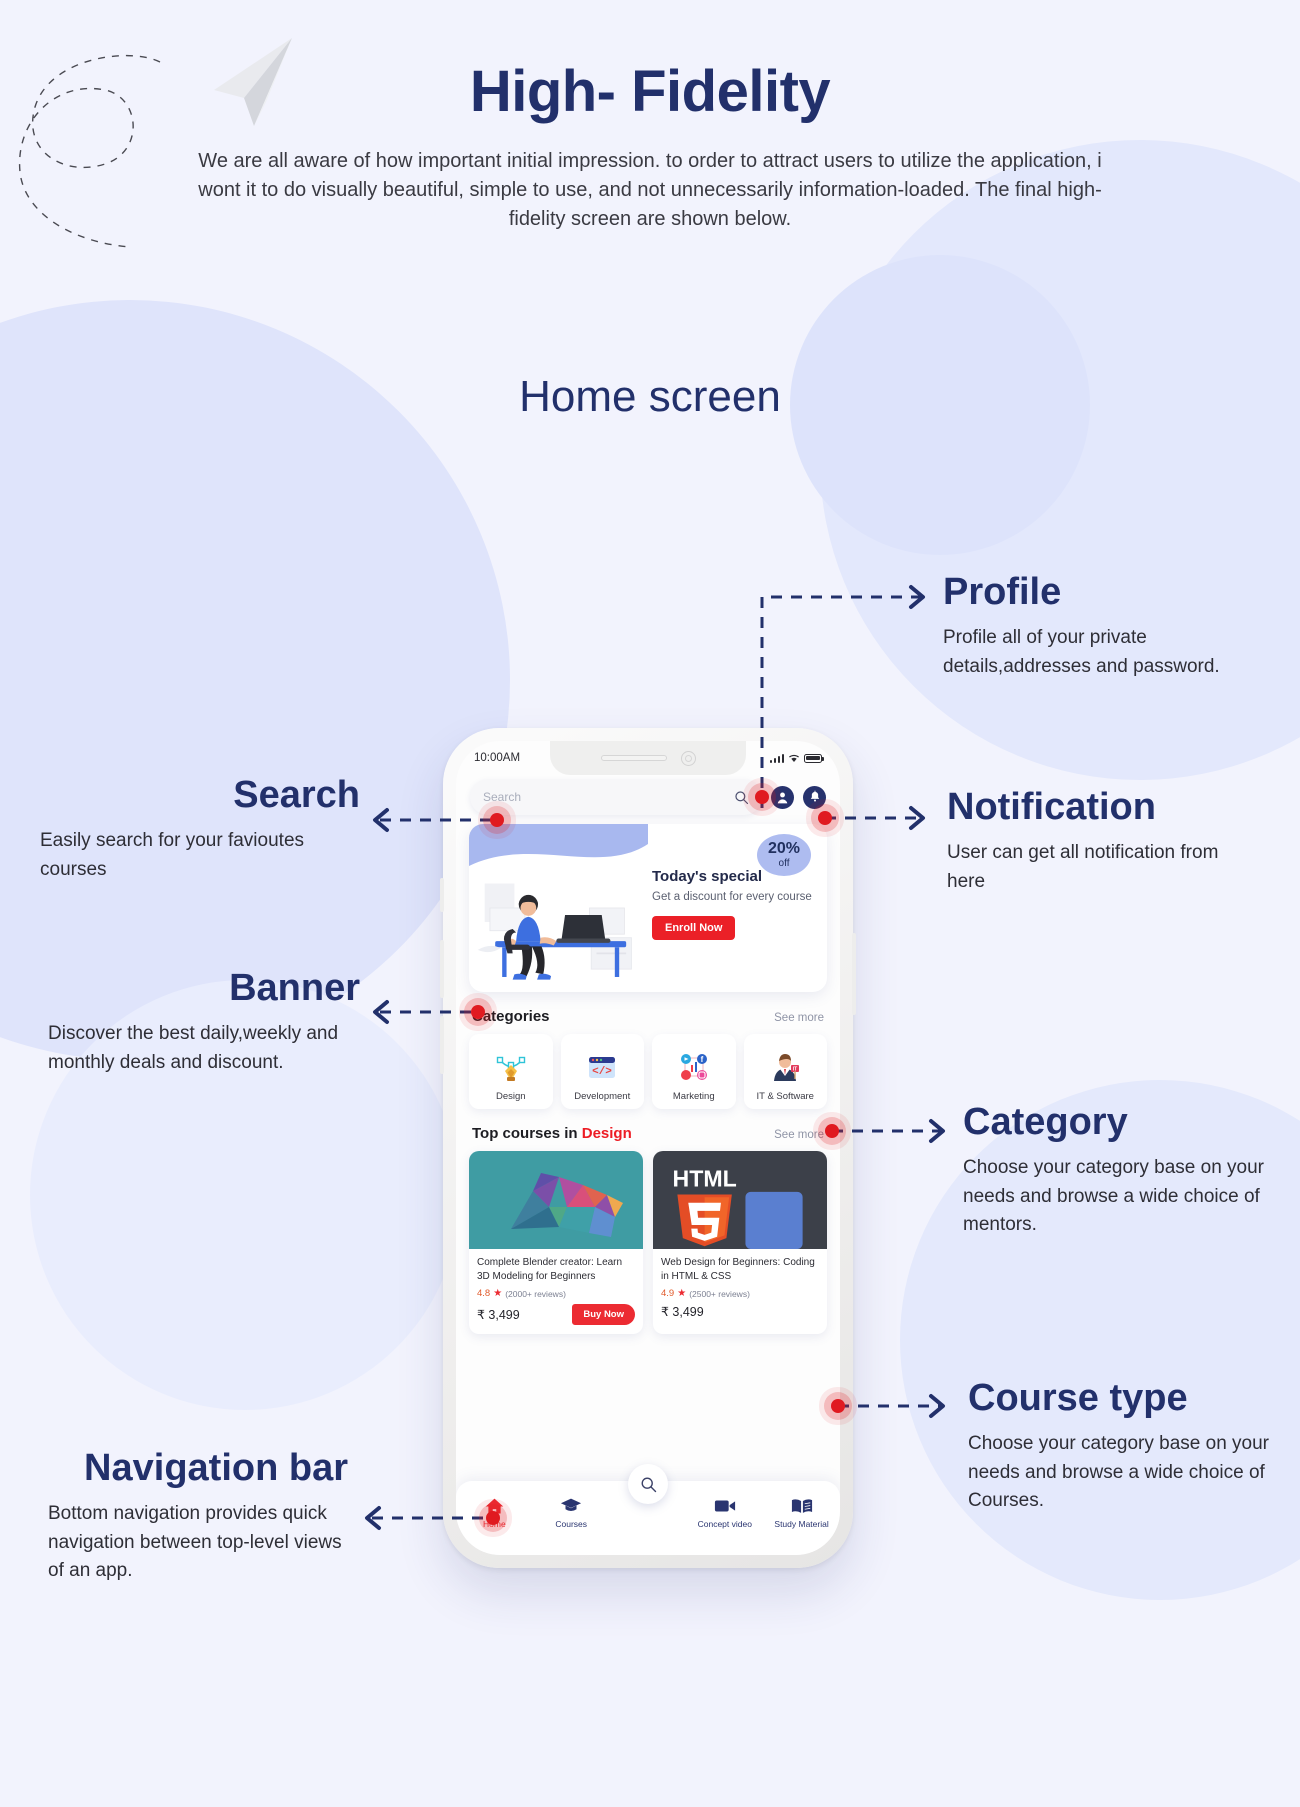 The image size is (1300, 1807). What do you see at coordinates (1083, 867) in the screenshot?
I see `annotation-body: User can get all notification from here` at bounding box center [1083, 867].